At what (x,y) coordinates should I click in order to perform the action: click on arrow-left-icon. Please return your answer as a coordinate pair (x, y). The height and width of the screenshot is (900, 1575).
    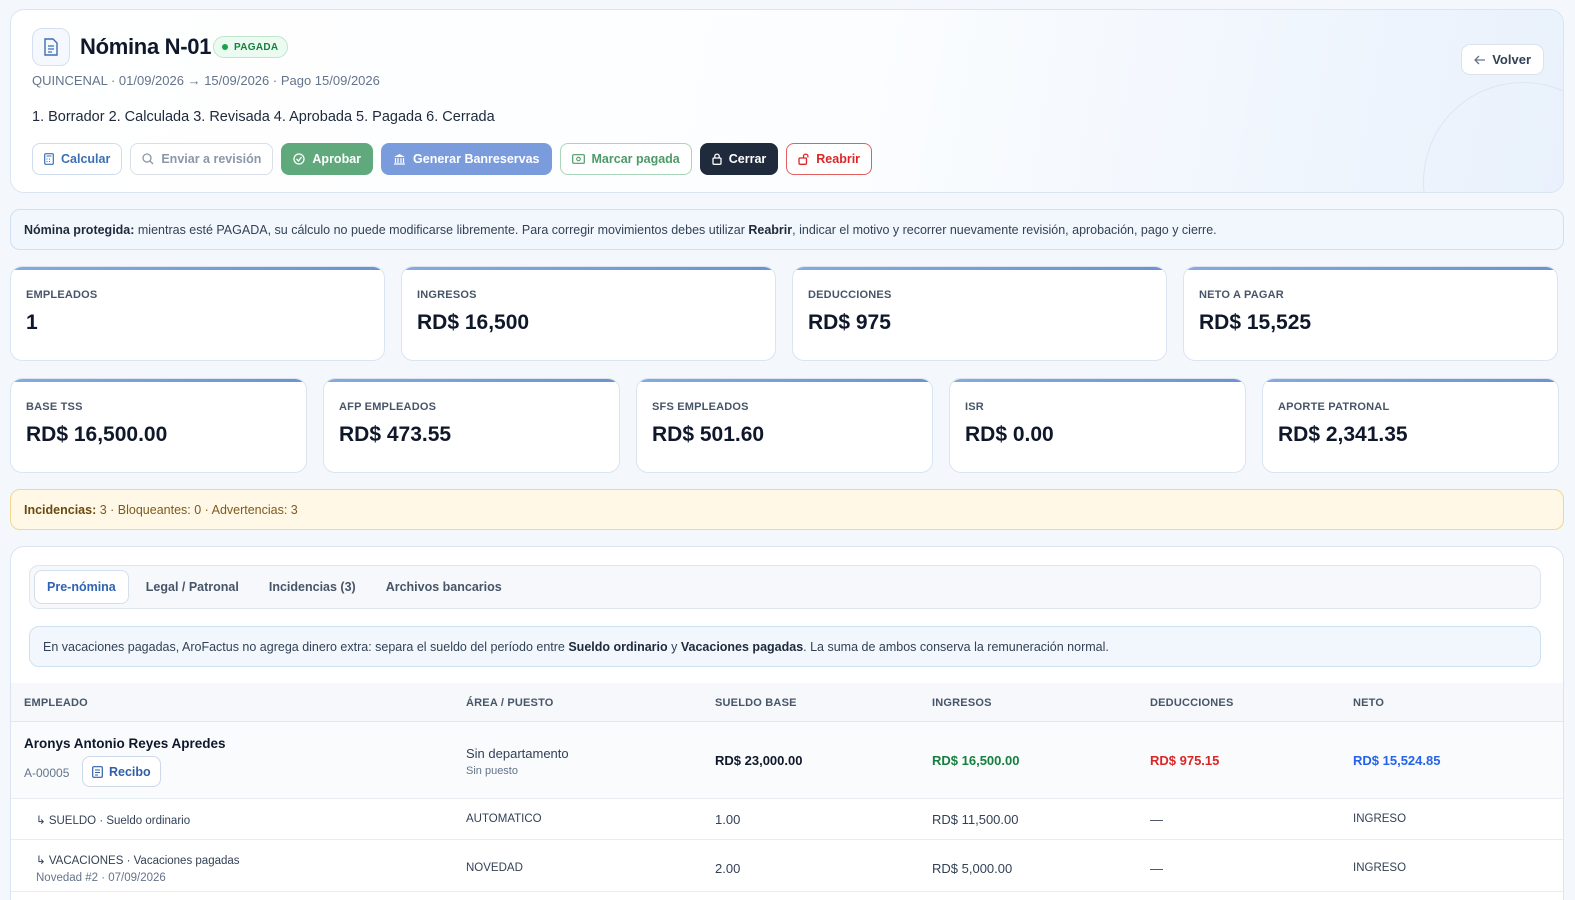
    Looking at the image, I should click on (1480, 59).